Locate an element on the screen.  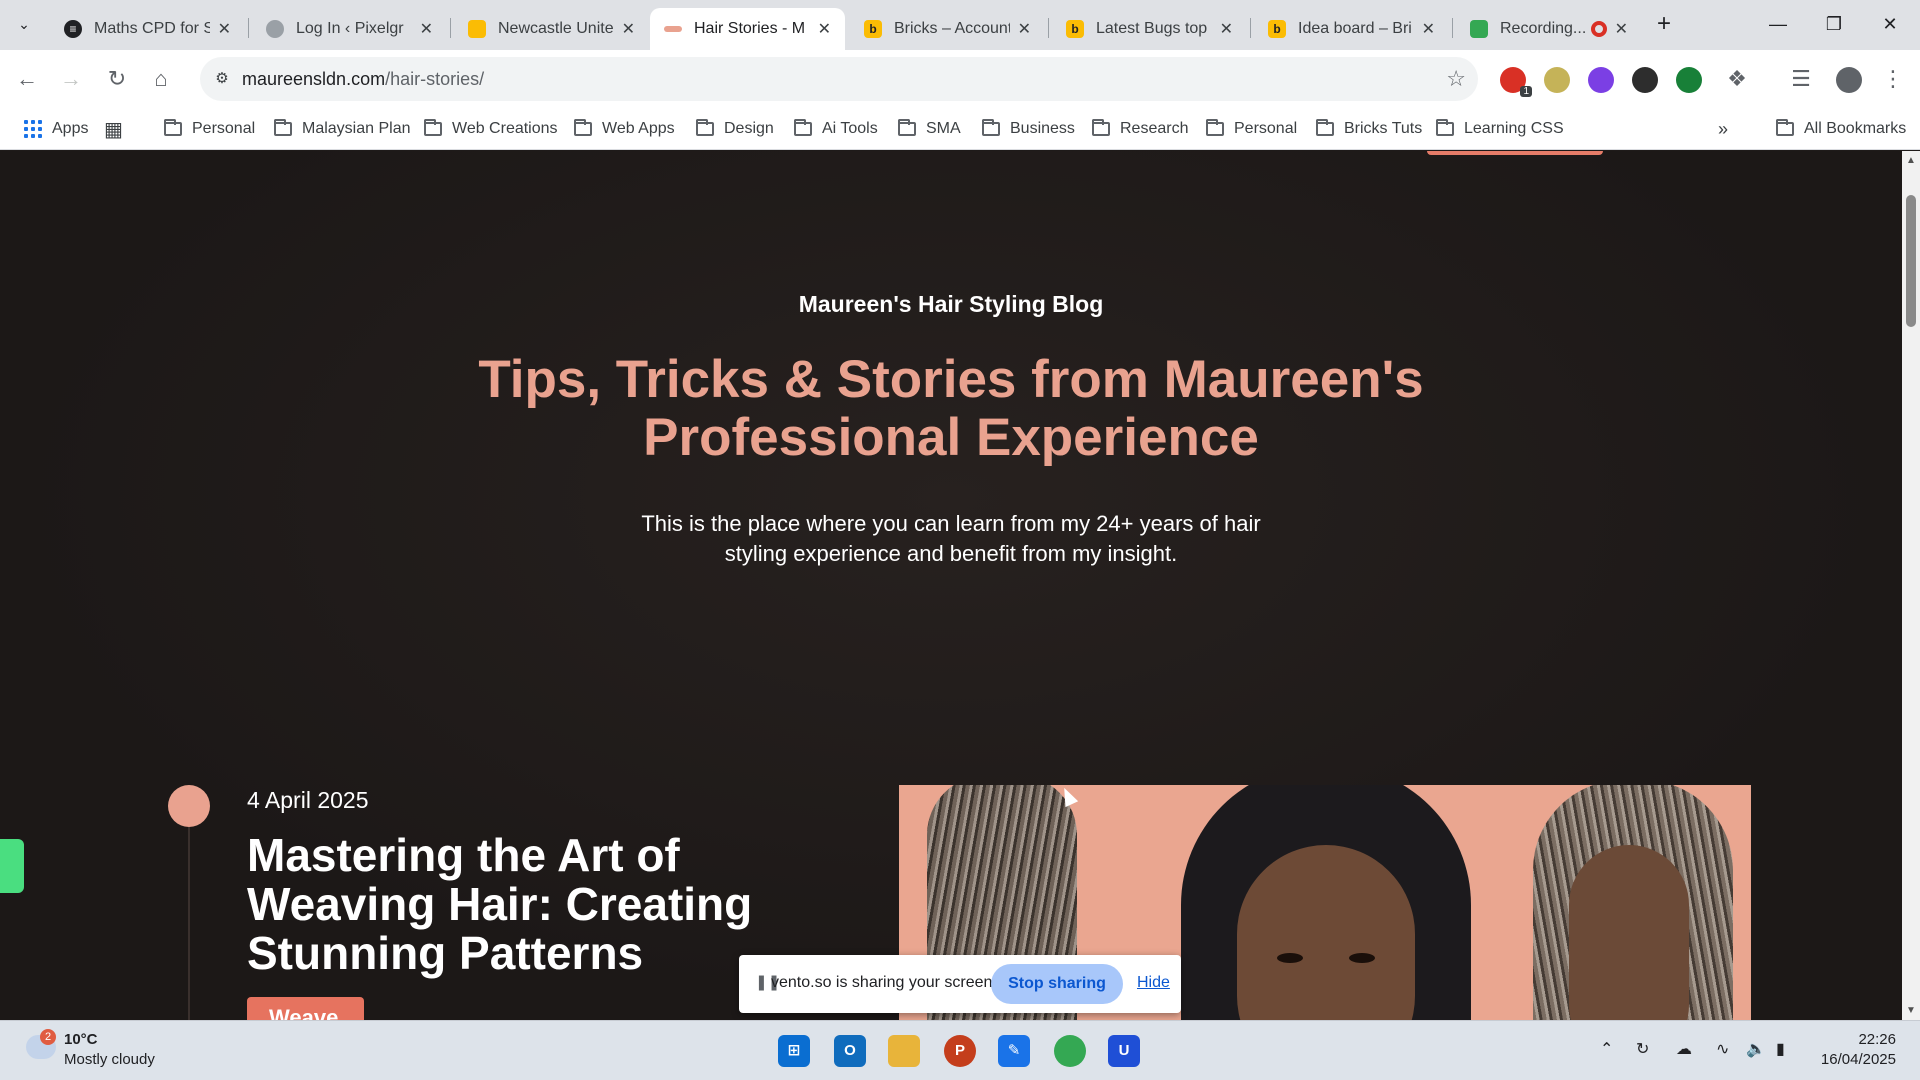
page-scrollbar: ▲ ▼ is located at coordinates (1911, 585).